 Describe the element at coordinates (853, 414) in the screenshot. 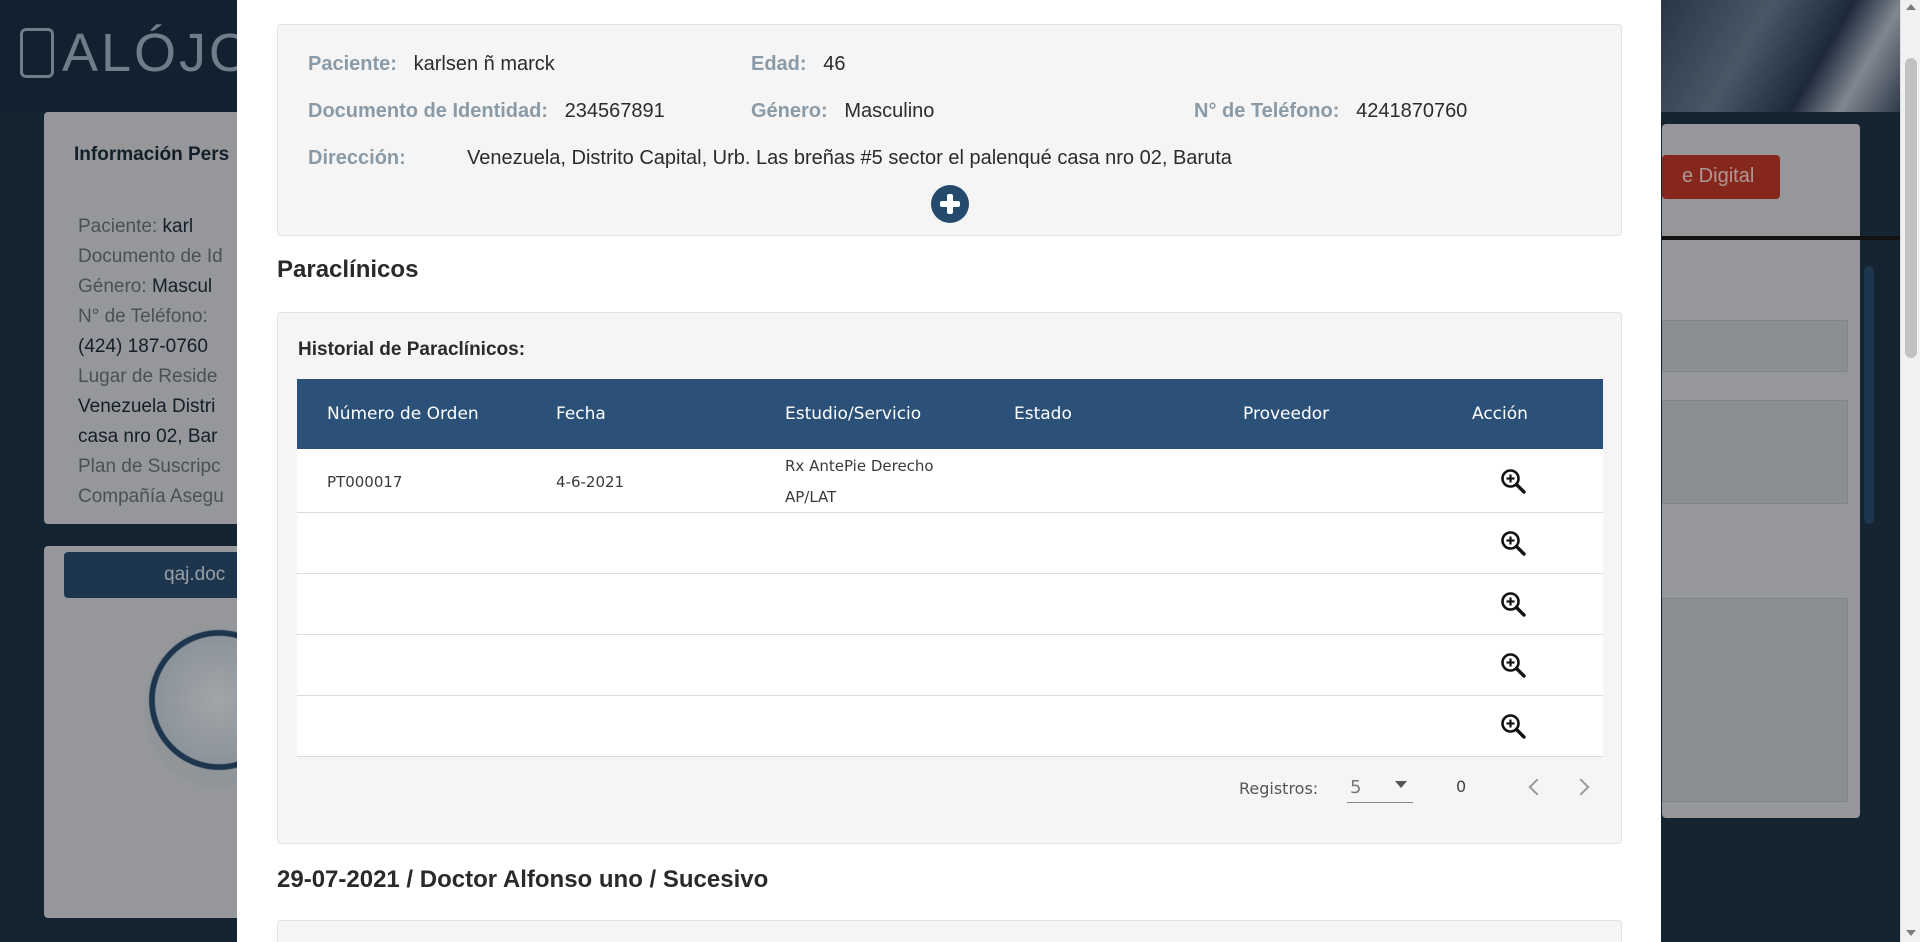

I see `column-header: Estudio/Servicio` at that location.